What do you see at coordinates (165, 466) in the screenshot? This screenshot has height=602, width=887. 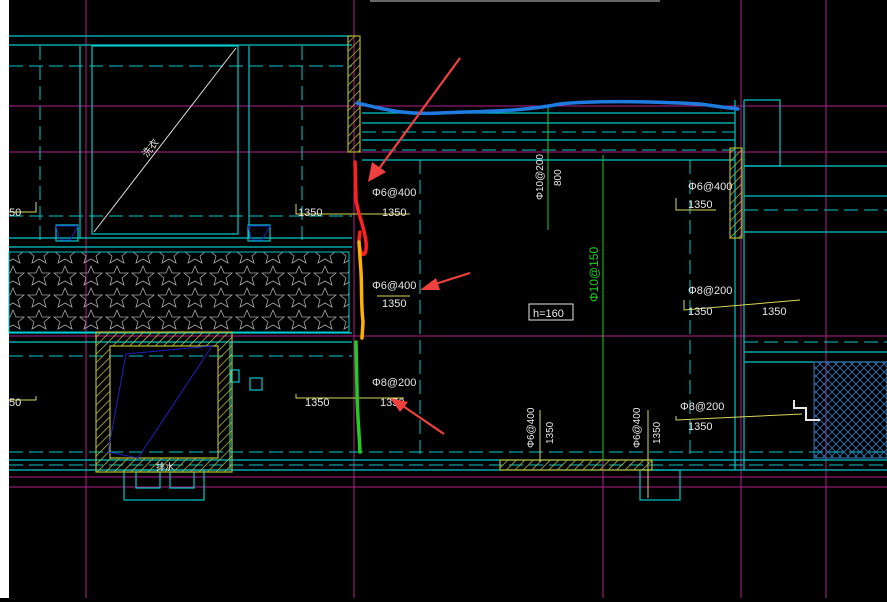 I see `small-label: 排水` at bounding box center [165, 466].